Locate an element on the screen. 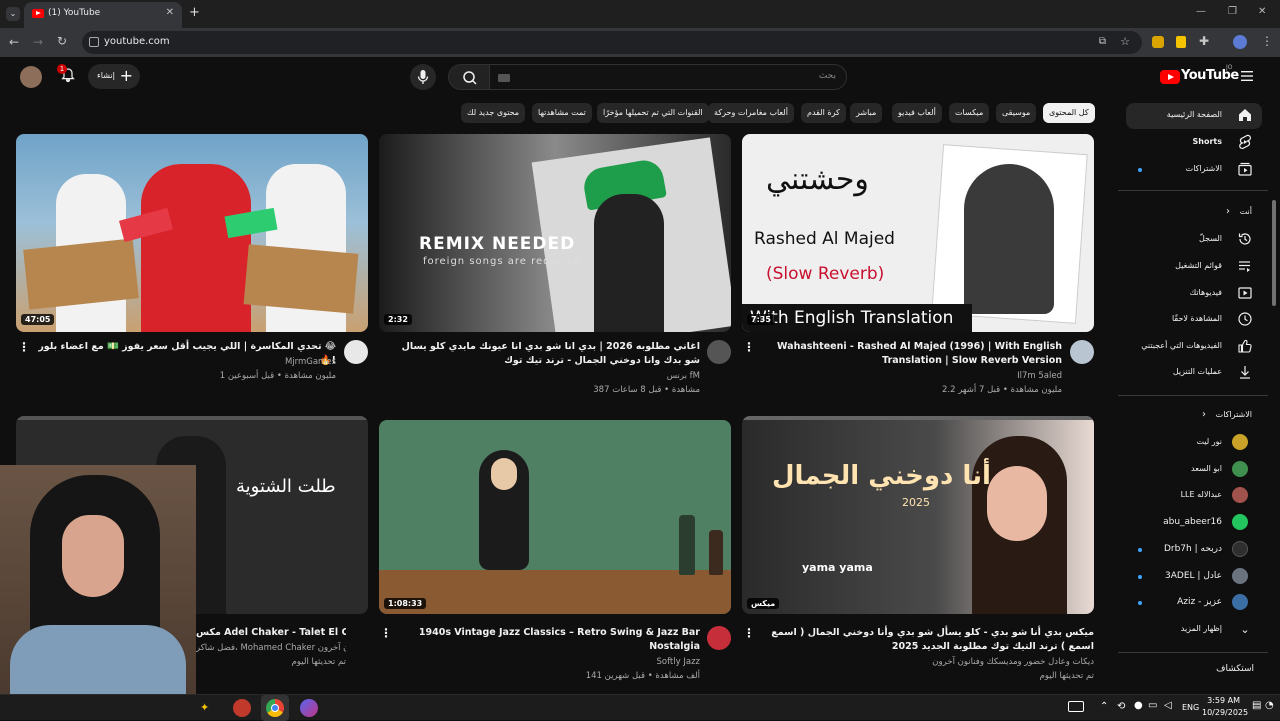 The width and height of the screenshot is (1280, 721). extensions-puzzle-icon: ✚ is located at coordinates (1204, 41).